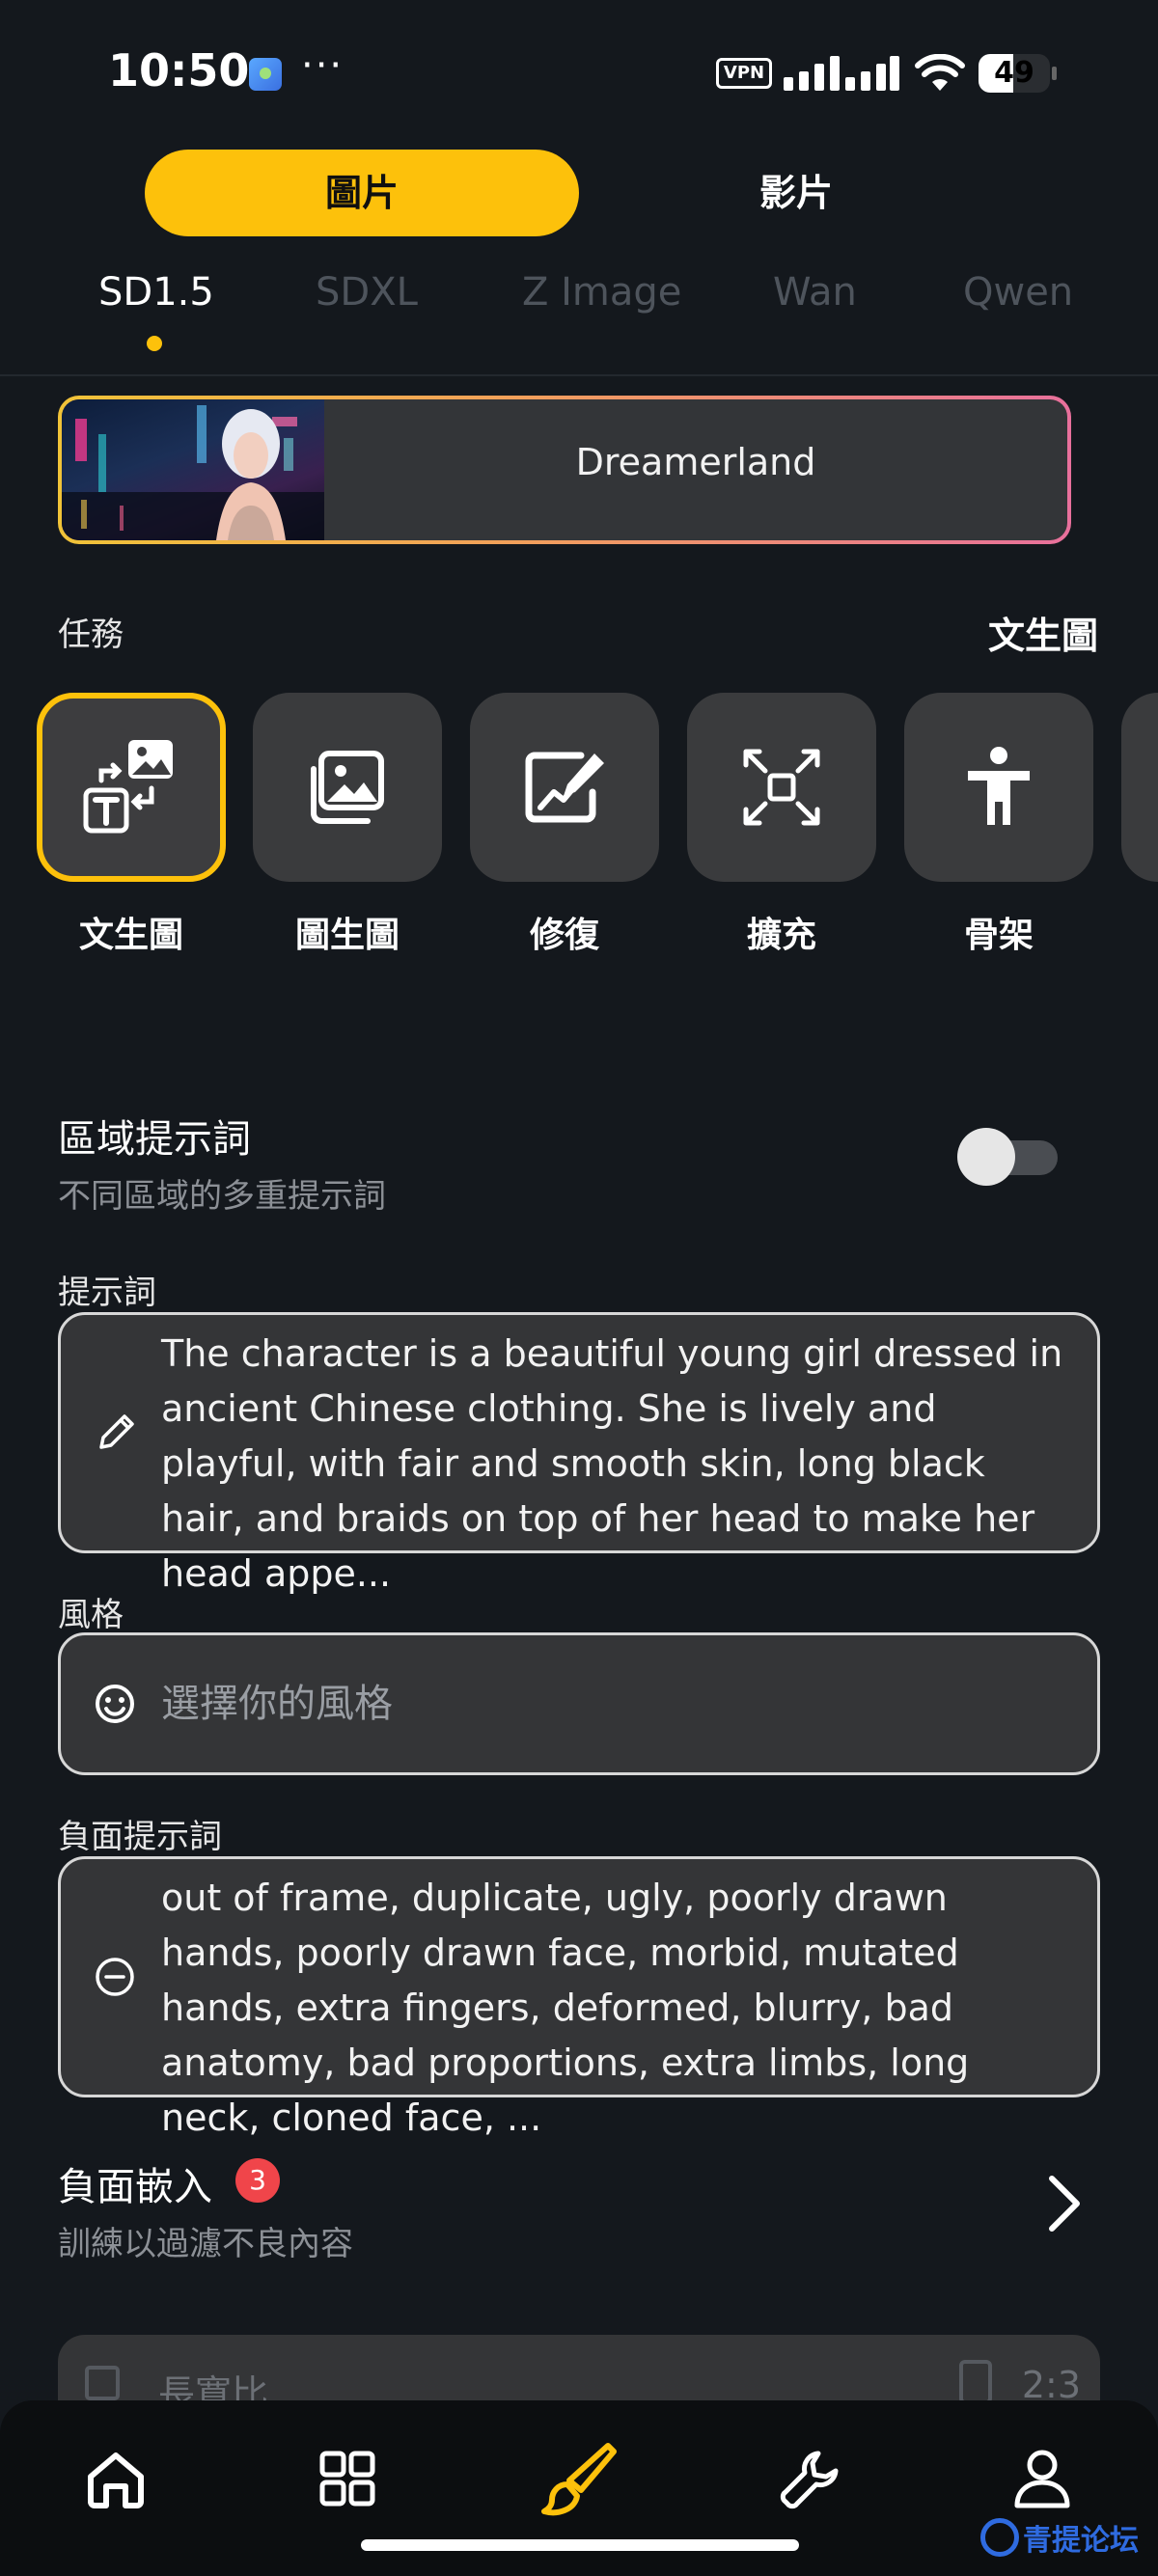  Describe the element at coordinates (1054, 74) in the screenshot. I see `battery-nub` at that location.